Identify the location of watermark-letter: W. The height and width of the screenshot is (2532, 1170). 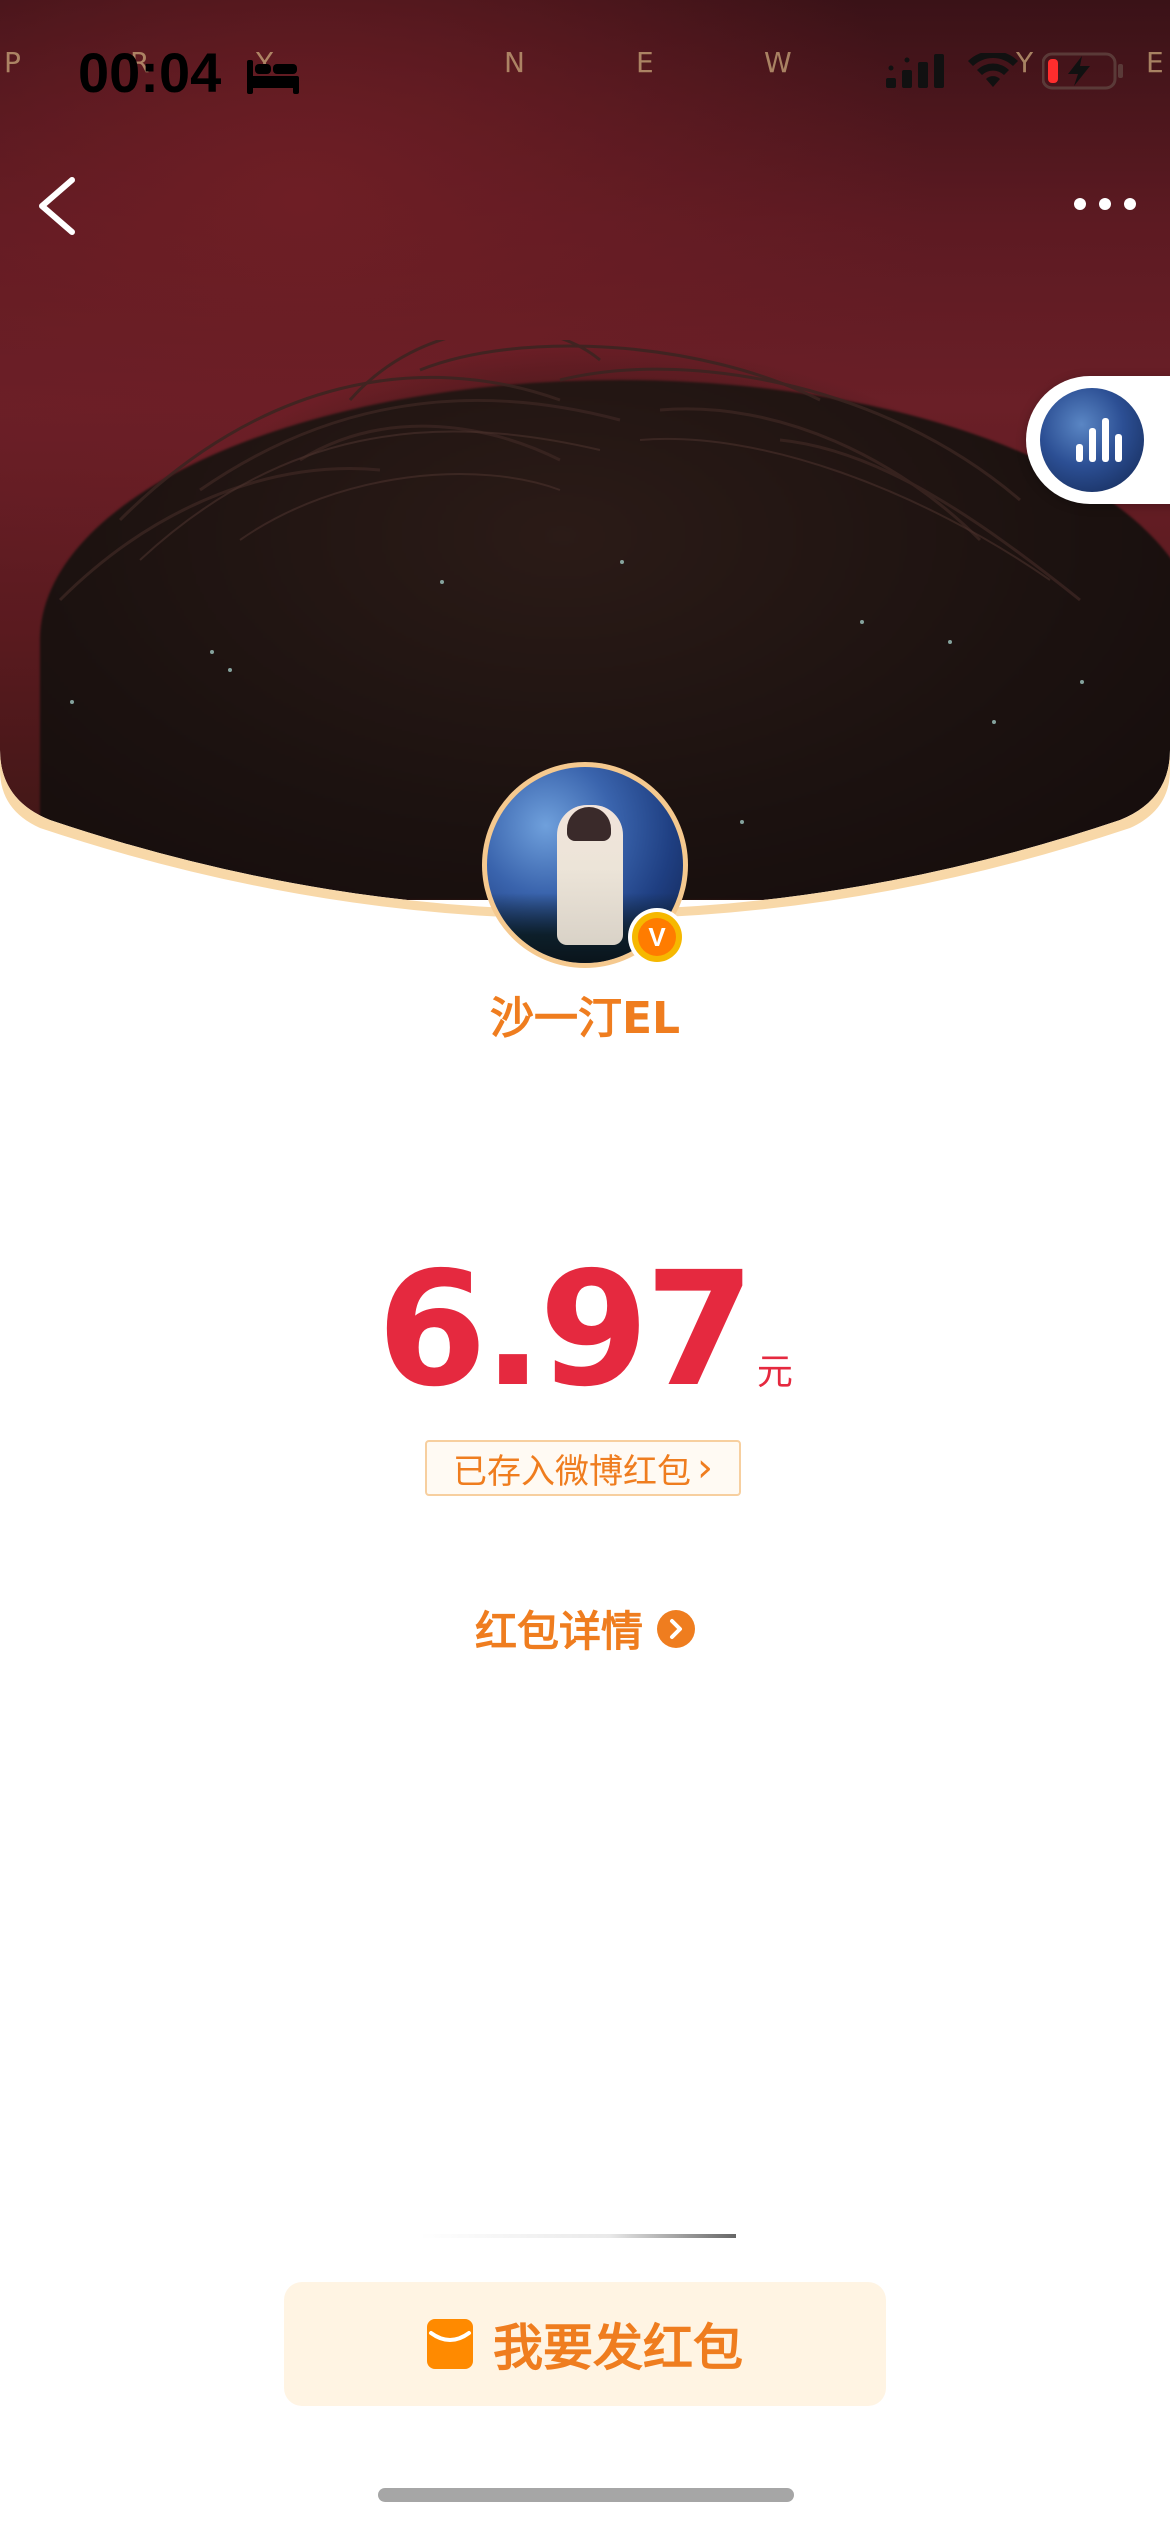
(778, 62).